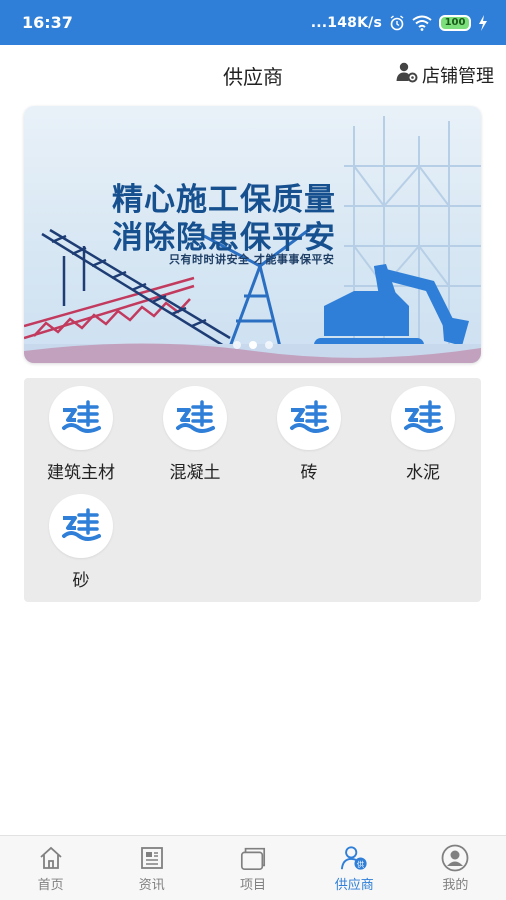 The height and width of the screenshot is (900, 506). Describe the element at coordinates (354, 858) in the screenshot. I see `supplier-icon: 供` at that location.